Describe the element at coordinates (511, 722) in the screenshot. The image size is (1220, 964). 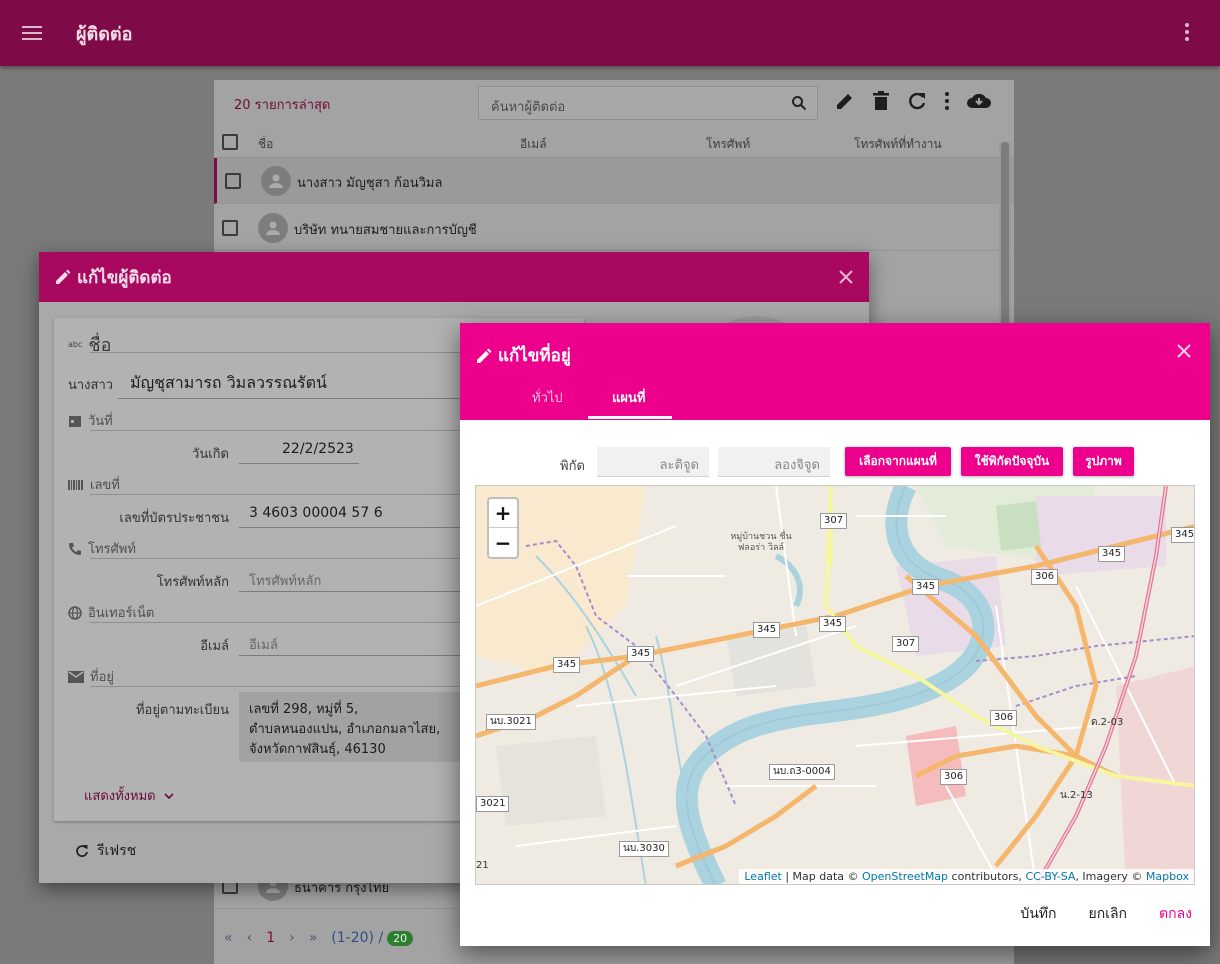
I see `road-label: นบ.3021` at that location.